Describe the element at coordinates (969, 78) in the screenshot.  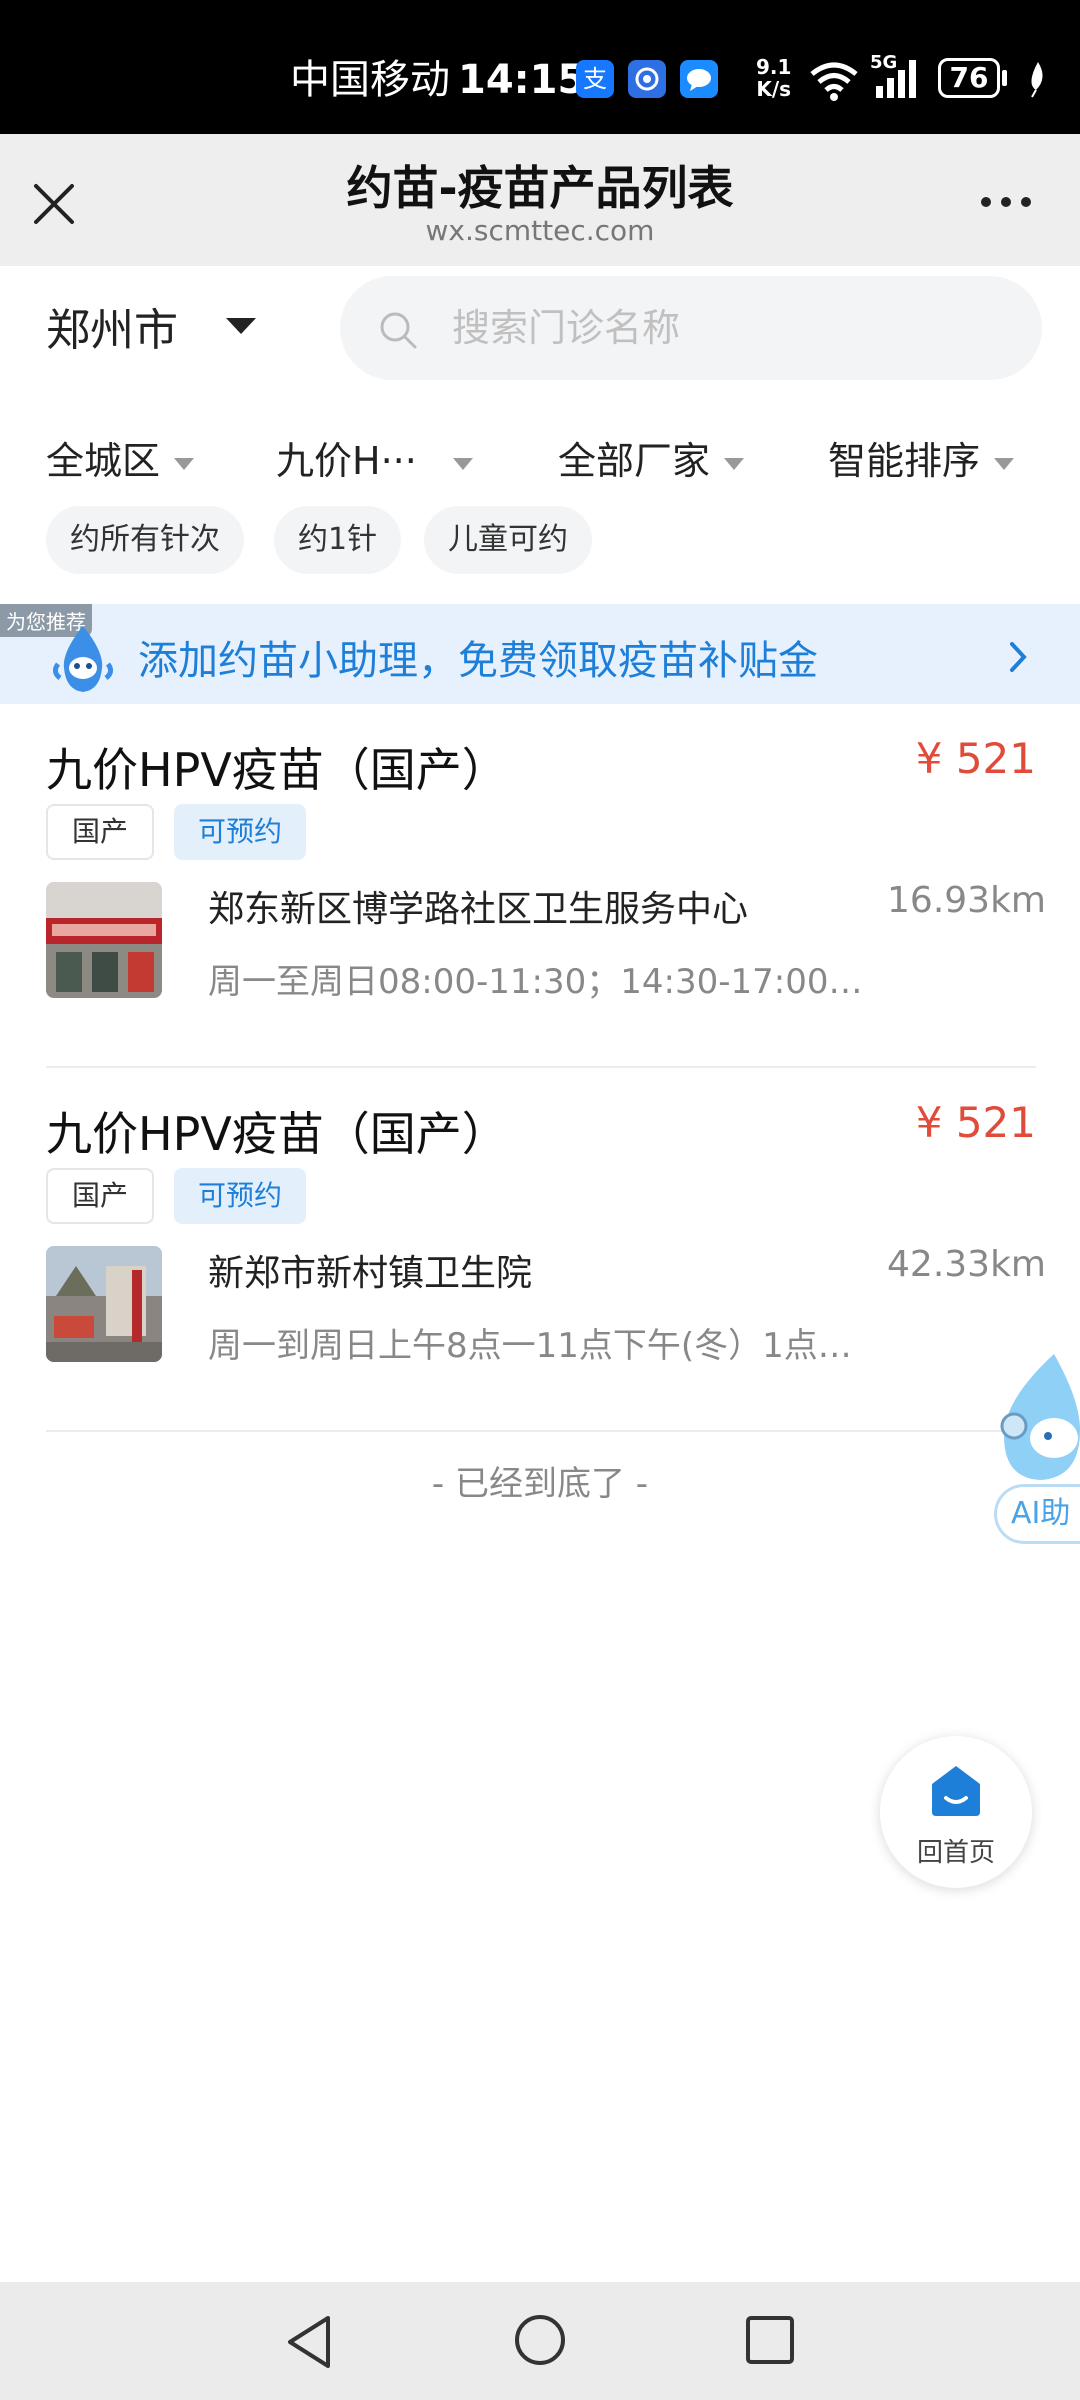
I see `battery-indicator: 76` at that location.